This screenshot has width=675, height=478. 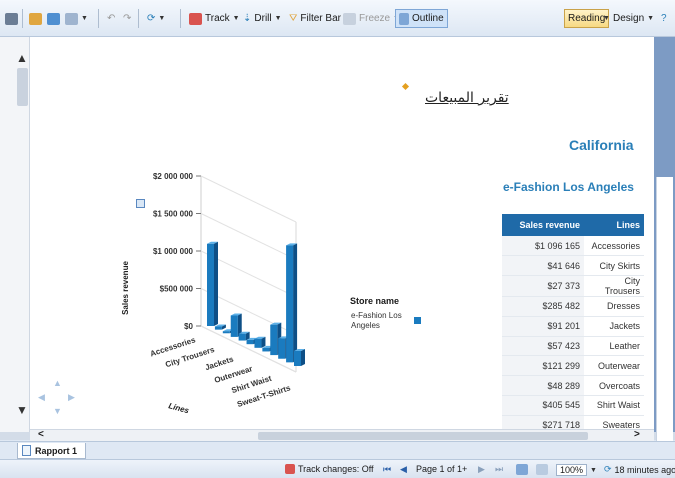 I want to click on page-mode-button, so click(x=522, y=469).